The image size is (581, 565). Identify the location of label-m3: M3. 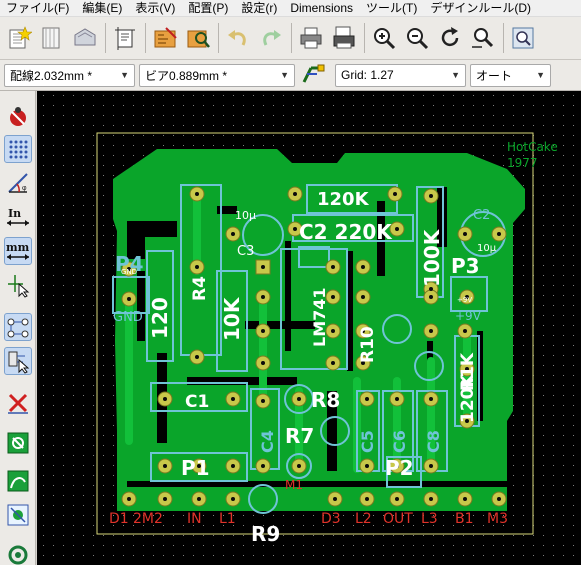
(497, 519).